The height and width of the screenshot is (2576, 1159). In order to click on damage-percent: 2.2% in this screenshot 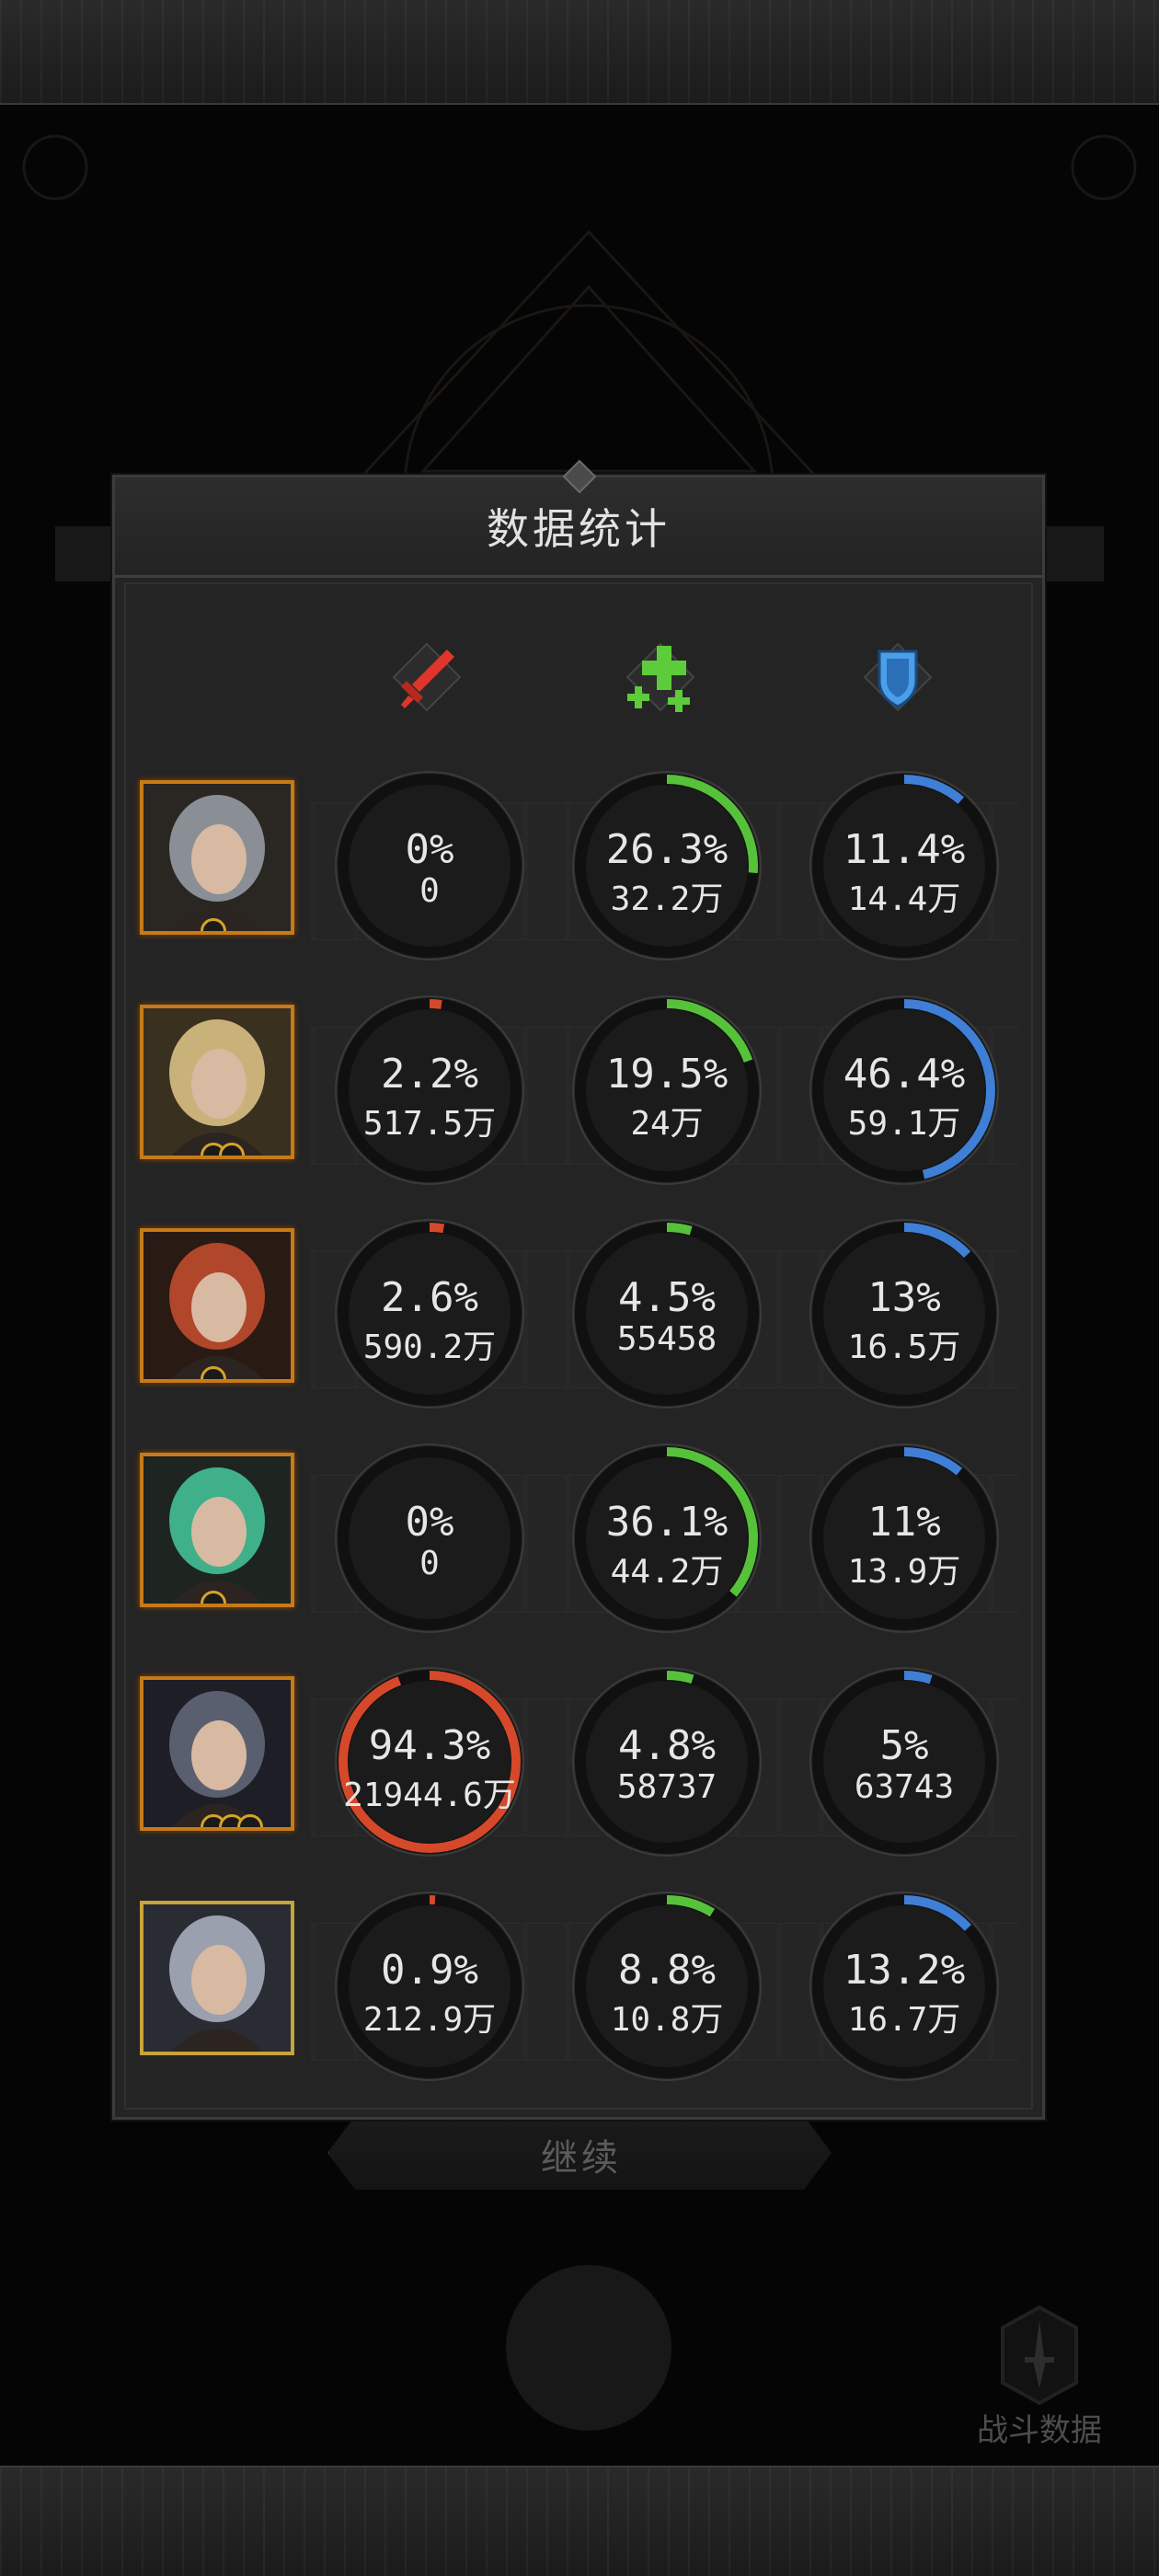, I will do `click(429, 1074)`.